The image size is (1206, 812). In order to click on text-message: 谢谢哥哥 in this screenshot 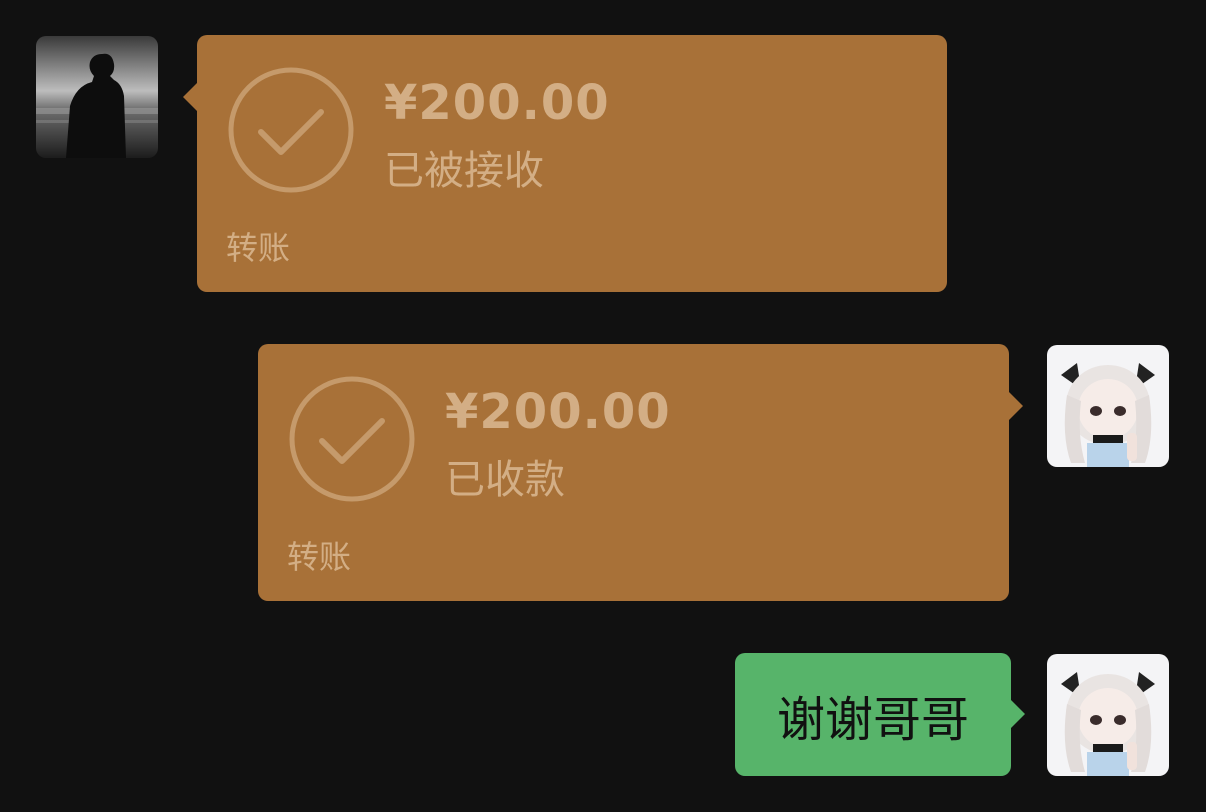, I will do `click(880, 714)`.